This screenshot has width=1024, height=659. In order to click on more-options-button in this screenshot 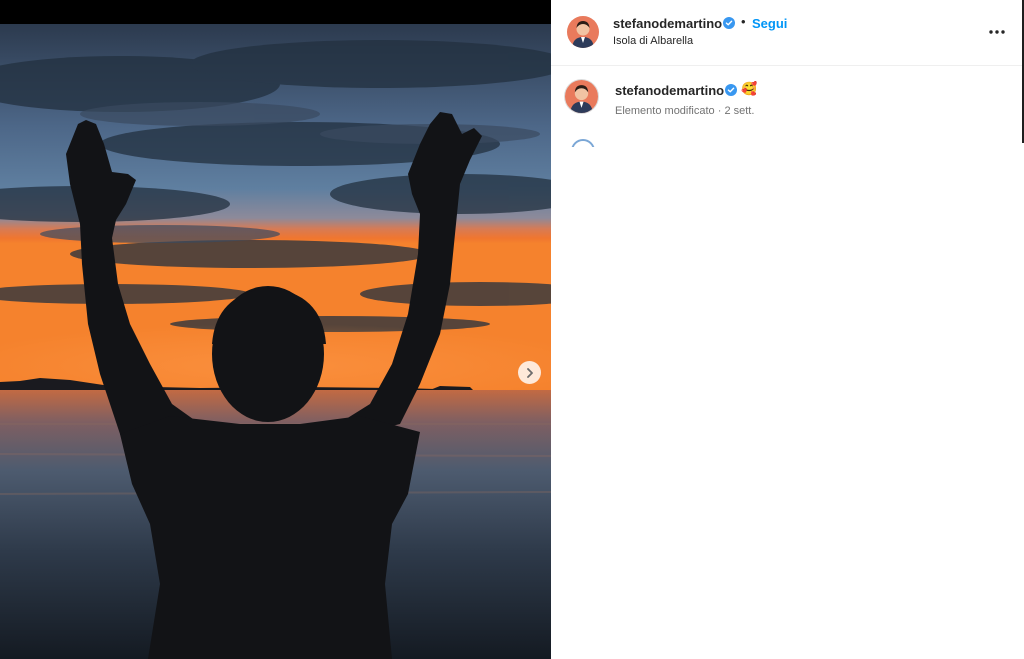, I will do `click(997, 32)`.